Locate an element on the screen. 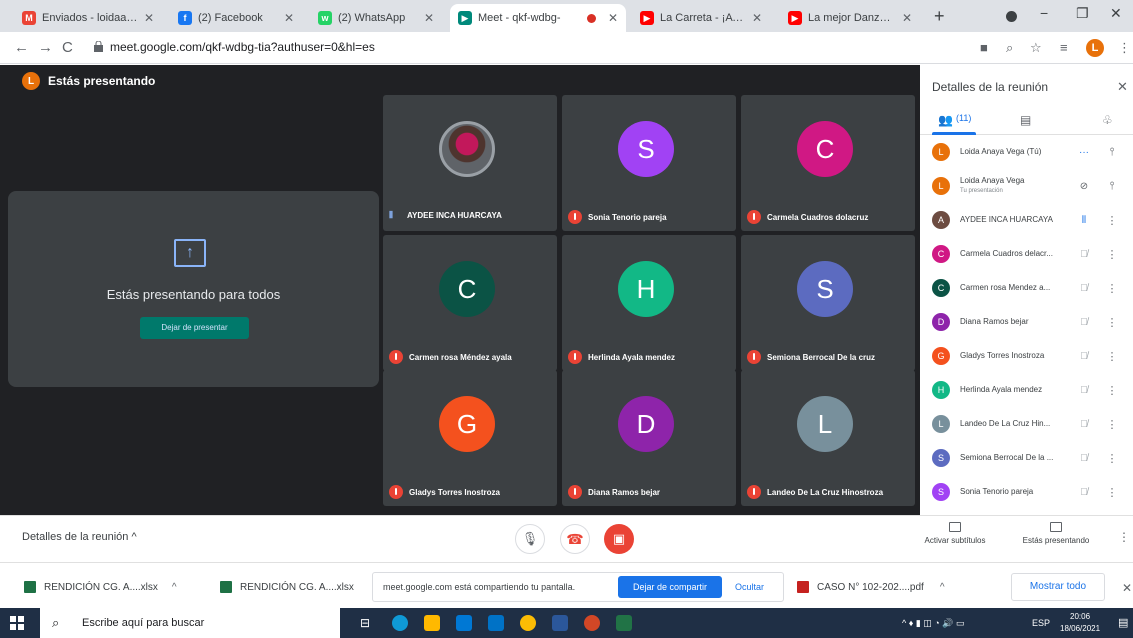 The width and height of the screenshot is (1133, 638). participant-tile: ⦀ AYDEE INCA HUARCAYA is located at coordinates (470, 163).